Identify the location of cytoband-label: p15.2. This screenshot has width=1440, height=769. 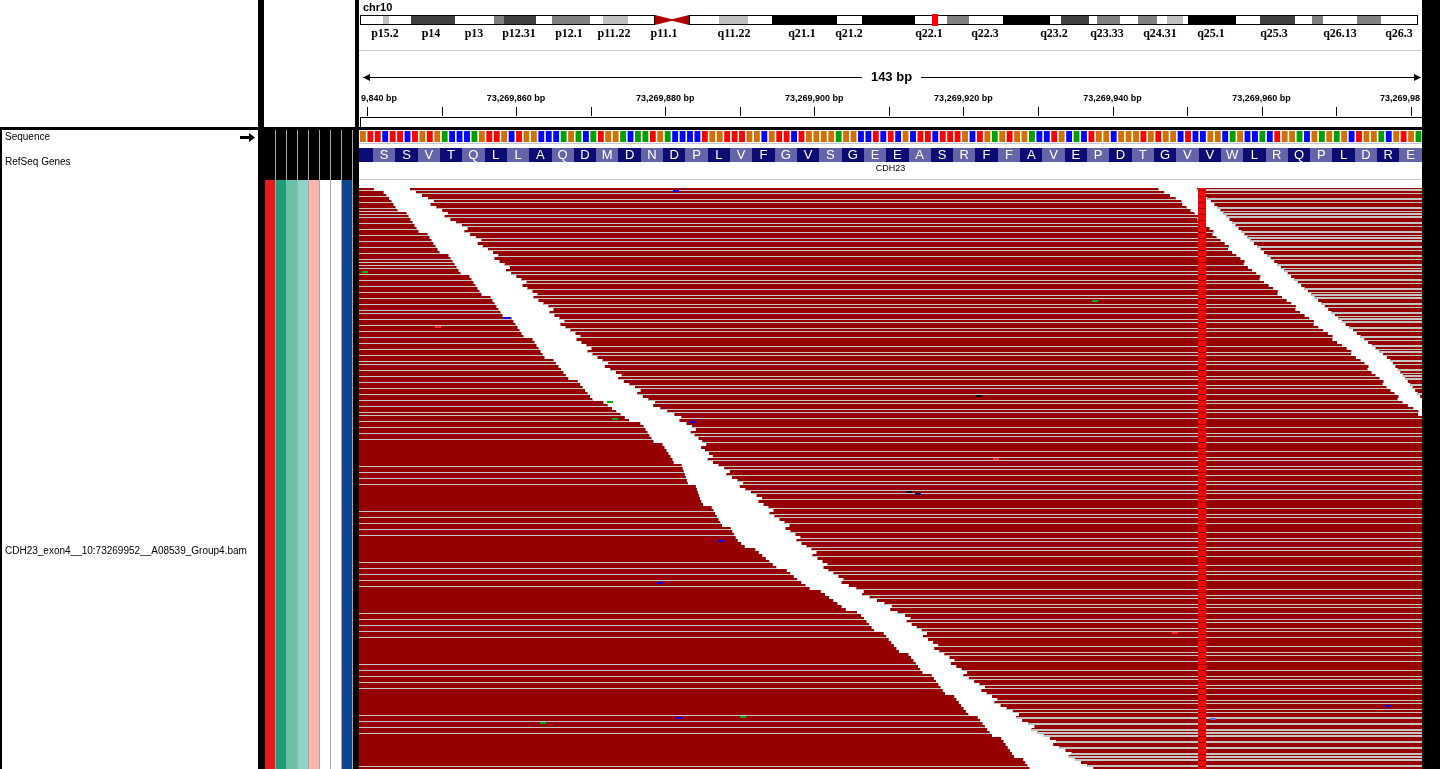
(385, 33).